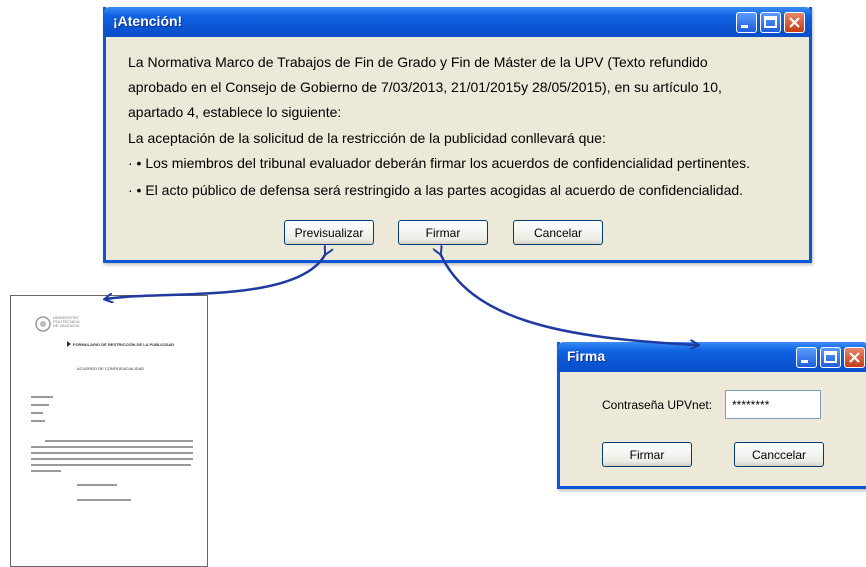  I want to click on preview-button: Previsualizar, so click(329, 232).